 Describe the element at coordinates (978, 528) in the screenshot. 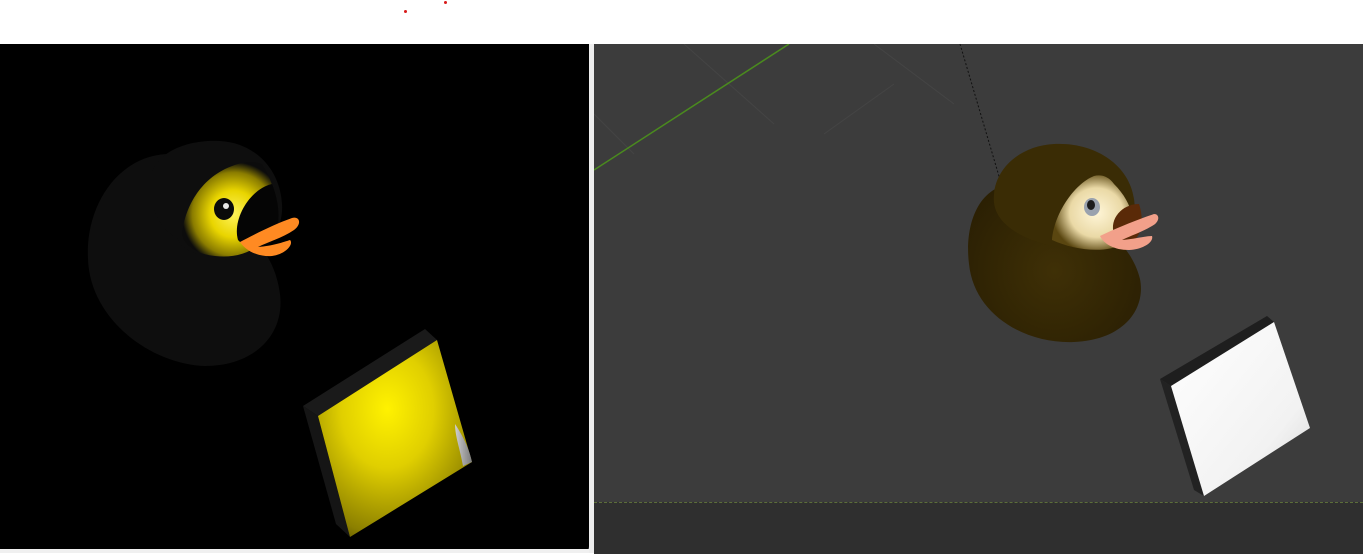

I see `editor-bottom-panel` at that location.